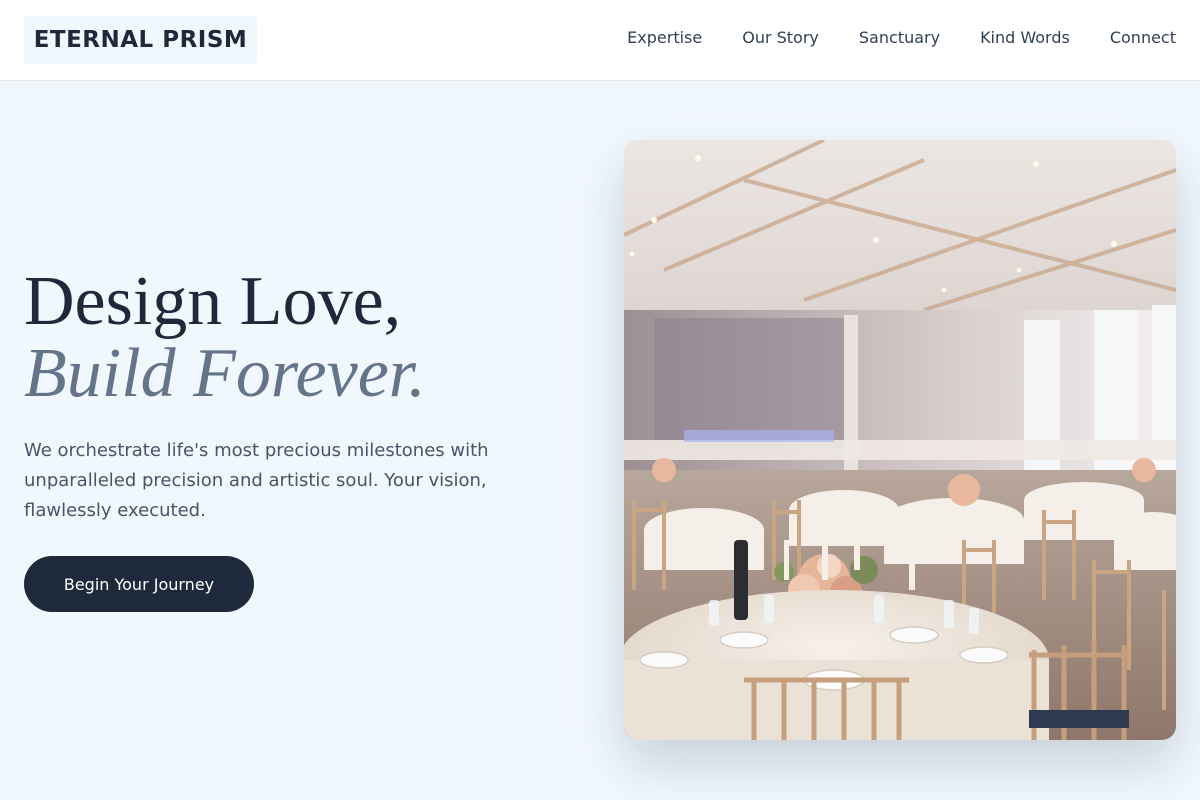 The image size is (1200, 800). I want to click on hero-title: Design Love, Build Forever., so click(225, 338).